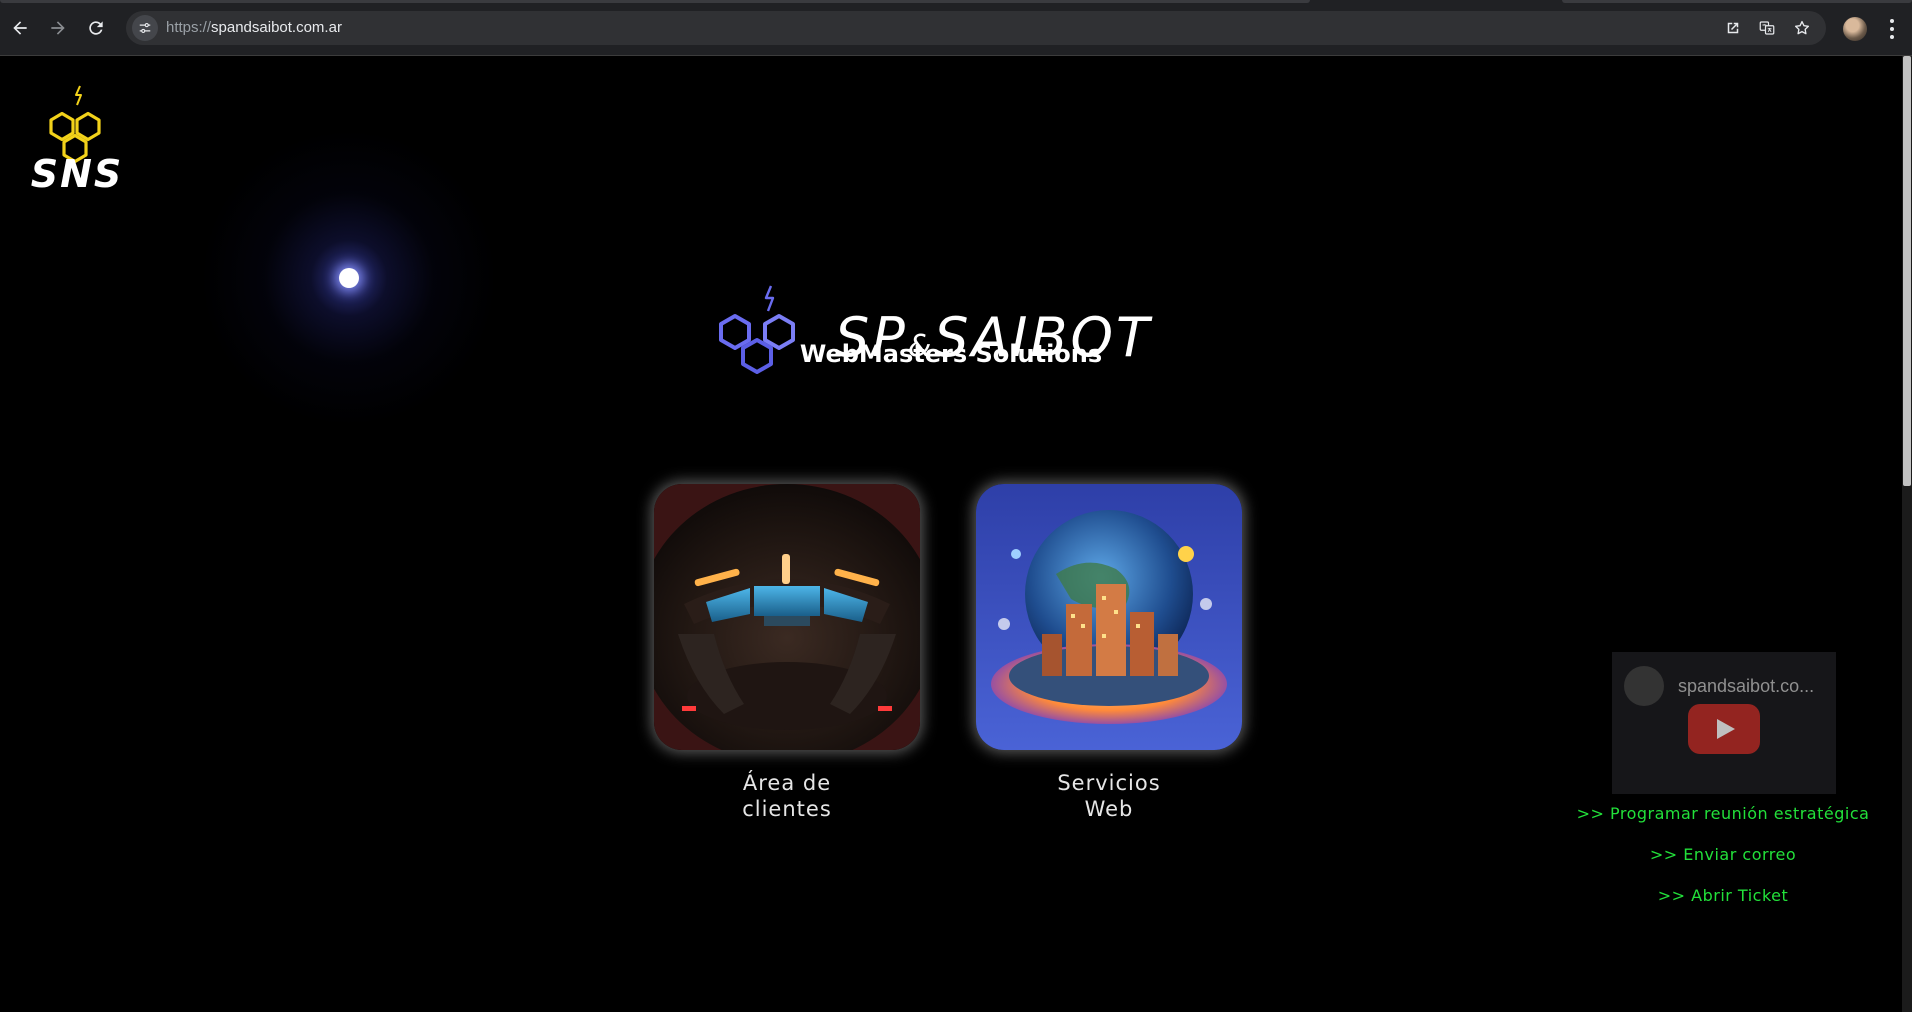 The height and width of the screenshot is (1012, 1912). What do you see at coordinates (1723, 895) in the screenshot?
I see `open-ticket-link: >> Abrir Ticket` at bounding box center [1723, 895].